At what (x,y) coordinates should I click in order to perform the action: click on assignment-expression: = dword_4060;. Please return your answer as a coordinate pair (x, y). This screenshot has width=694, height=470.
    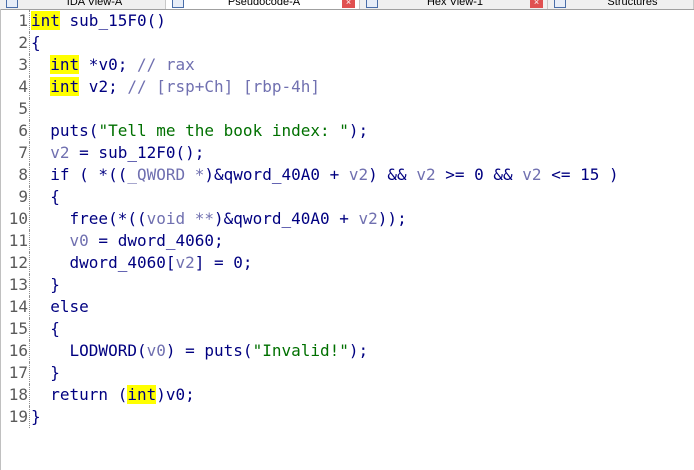
    Looking at the image, I should click on (156, 240).